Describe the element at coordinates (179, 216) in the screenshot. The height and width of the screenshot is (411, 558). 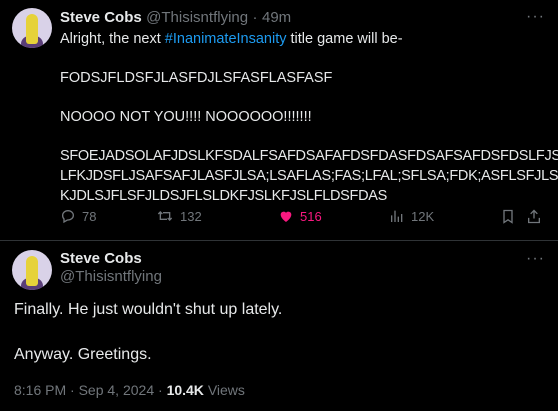
I see `repost-button: 132` at that location.